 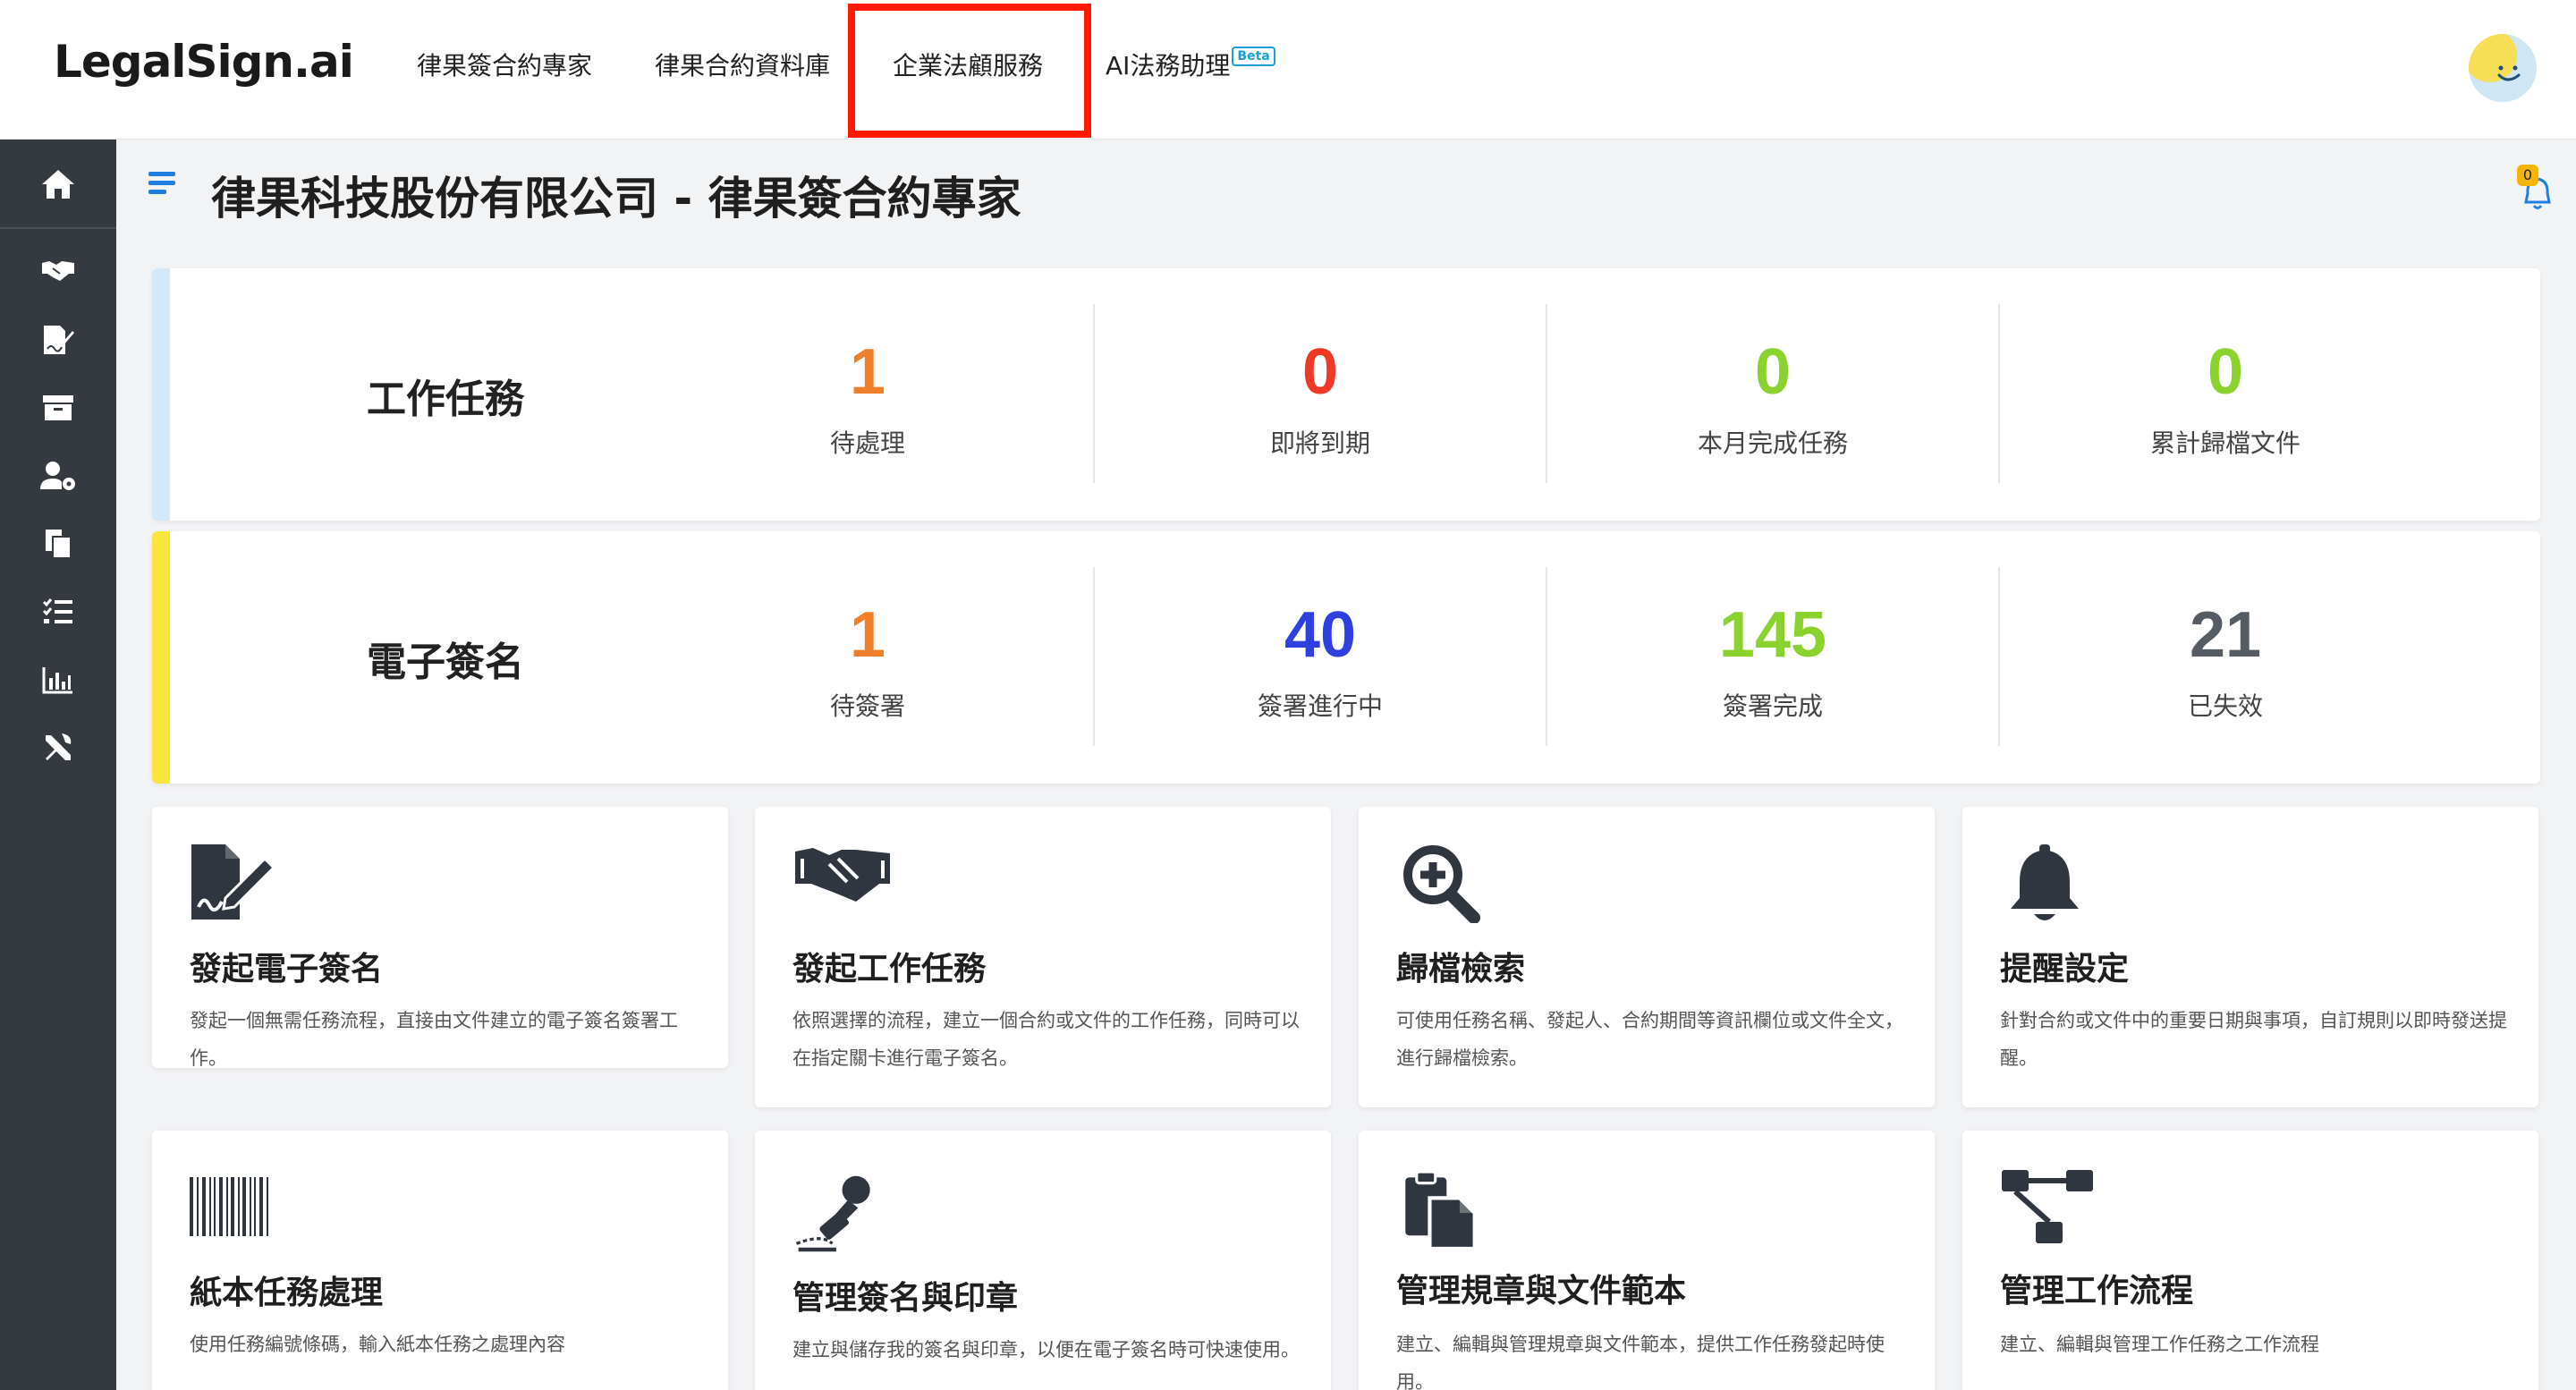 What do you see at coordinates (1772, 706) in the screenshot?
I see `stat-label: 簽署完成` at bounding box center [1772, 706].